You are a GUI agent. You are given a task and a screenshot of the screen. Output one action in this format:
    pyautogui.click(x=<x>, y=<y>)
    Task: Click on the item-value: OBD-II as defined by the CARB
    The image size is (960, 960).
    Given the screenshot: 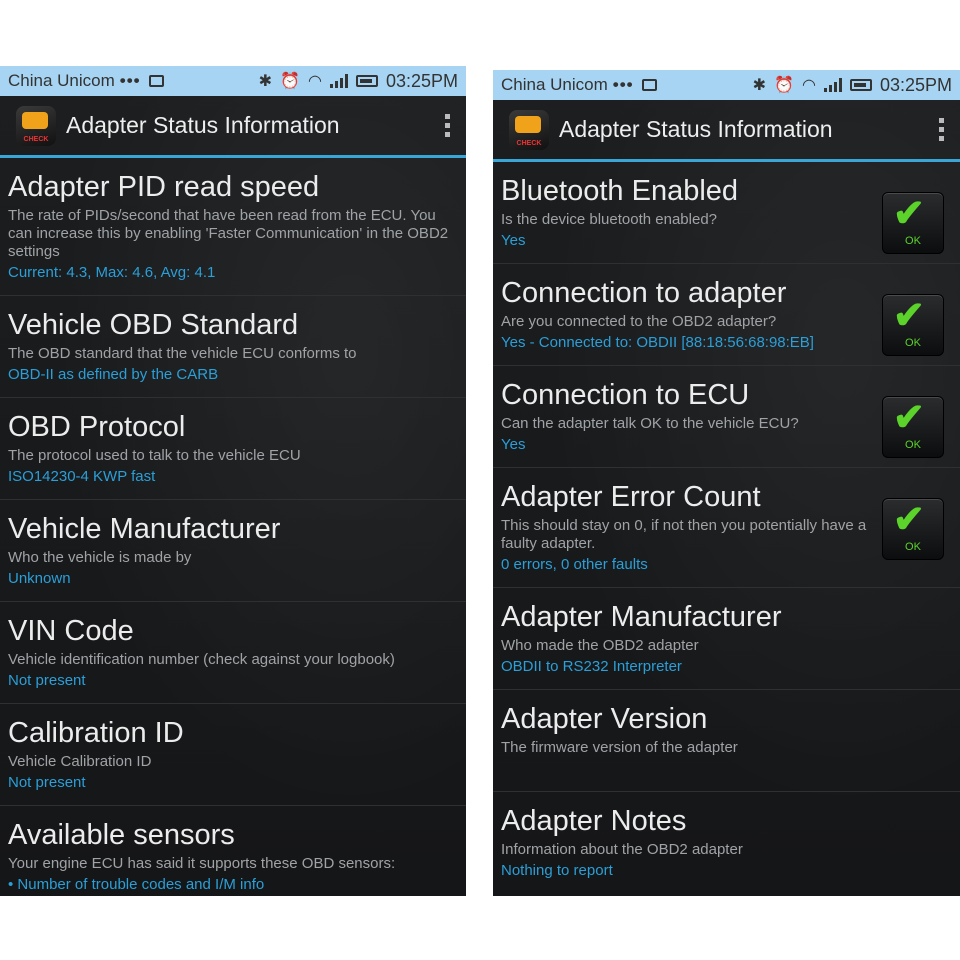 What is the action you would take?
    pyautogui.click(x=113, y=374)
    